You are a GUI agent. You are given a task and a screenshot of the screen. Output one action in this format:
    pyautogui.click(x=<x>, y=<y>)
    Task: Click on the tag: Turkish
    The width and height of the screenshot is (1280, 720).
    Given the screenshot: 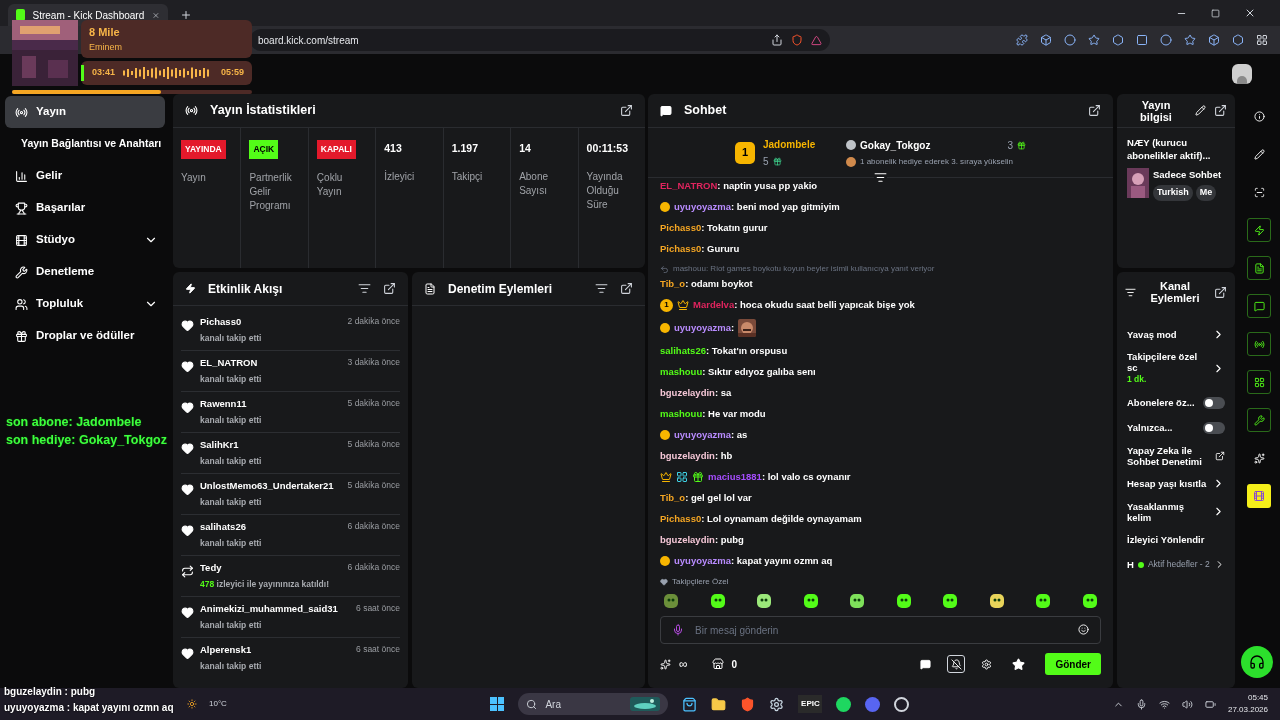 What is the action you would take?
    pyautogui.click(x=1173, y=193)
    